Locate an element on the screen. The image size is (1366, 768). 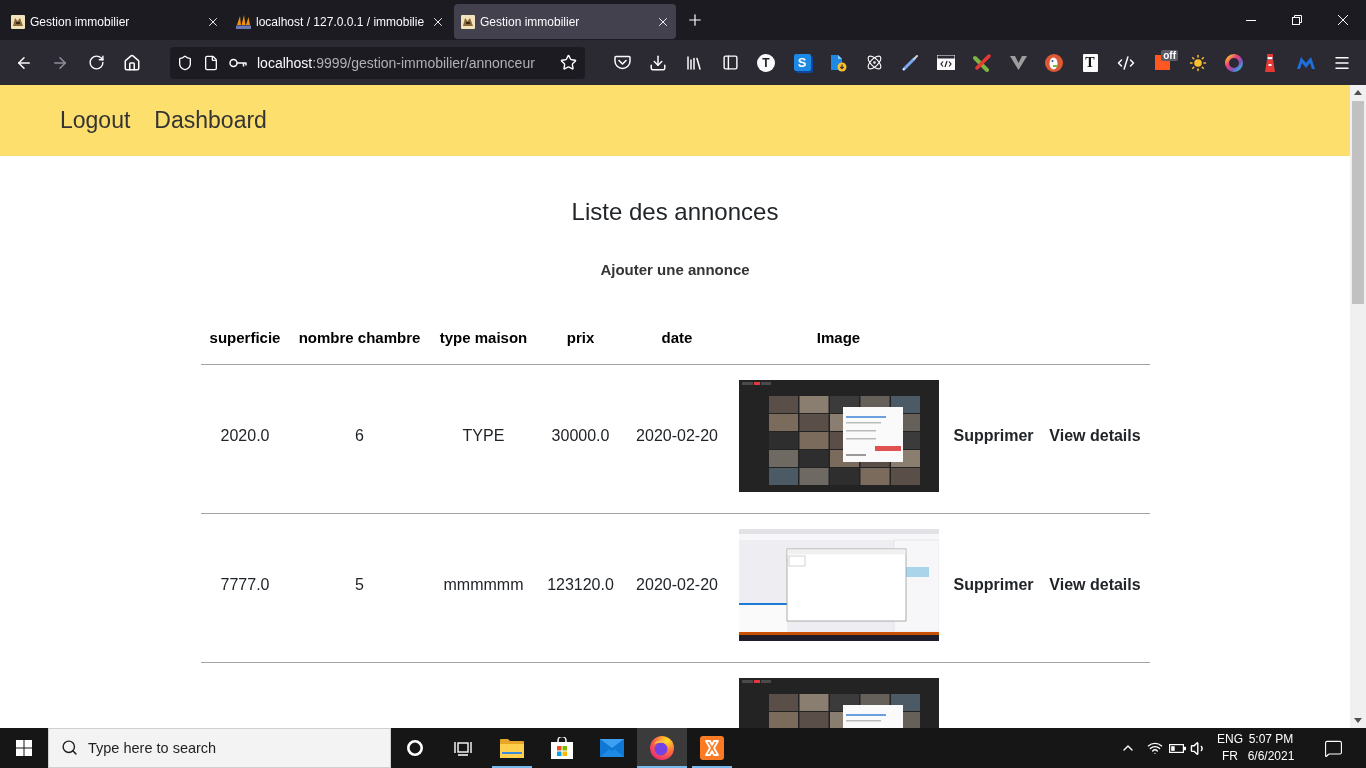
notification-icon is located at coordinates (1333, 748).